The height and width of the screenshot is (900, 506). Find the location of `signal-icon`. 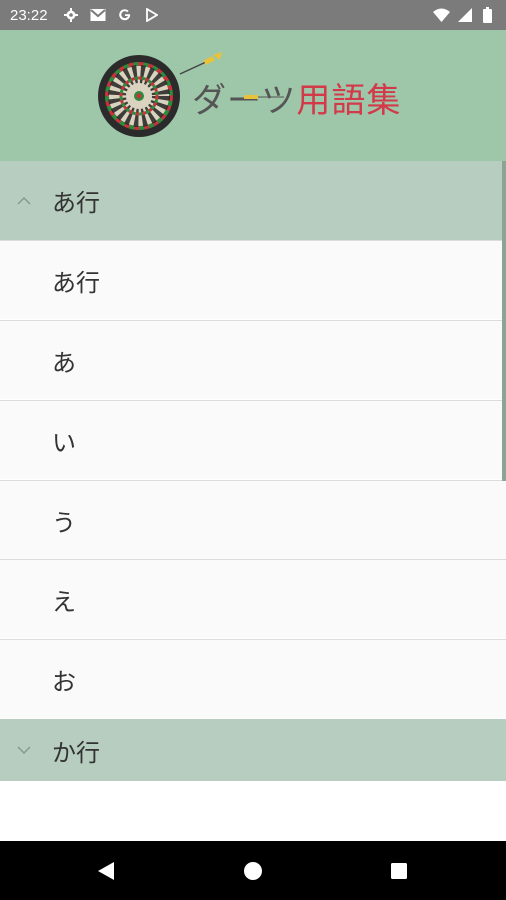

signal-icon is located at coordinates (464, 14).